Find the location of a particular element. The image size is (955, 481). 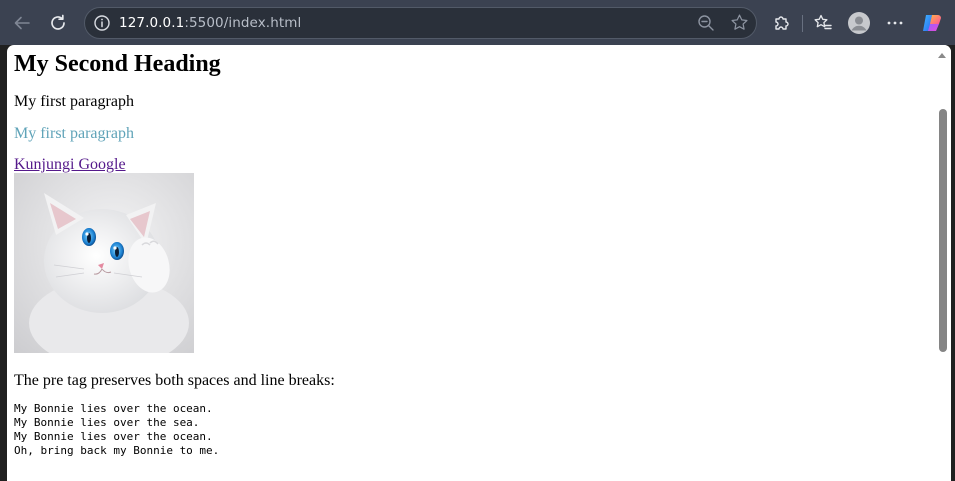

reload-button is located at coordinates (58, 23).